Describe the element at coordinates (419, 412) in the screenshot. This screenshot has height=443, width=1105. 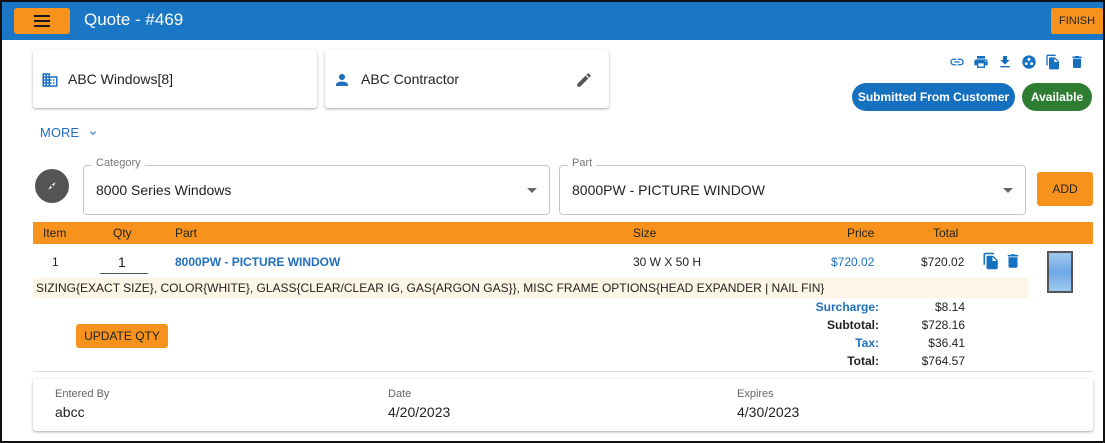
I see `date-value: 4/20/2023` at that location.